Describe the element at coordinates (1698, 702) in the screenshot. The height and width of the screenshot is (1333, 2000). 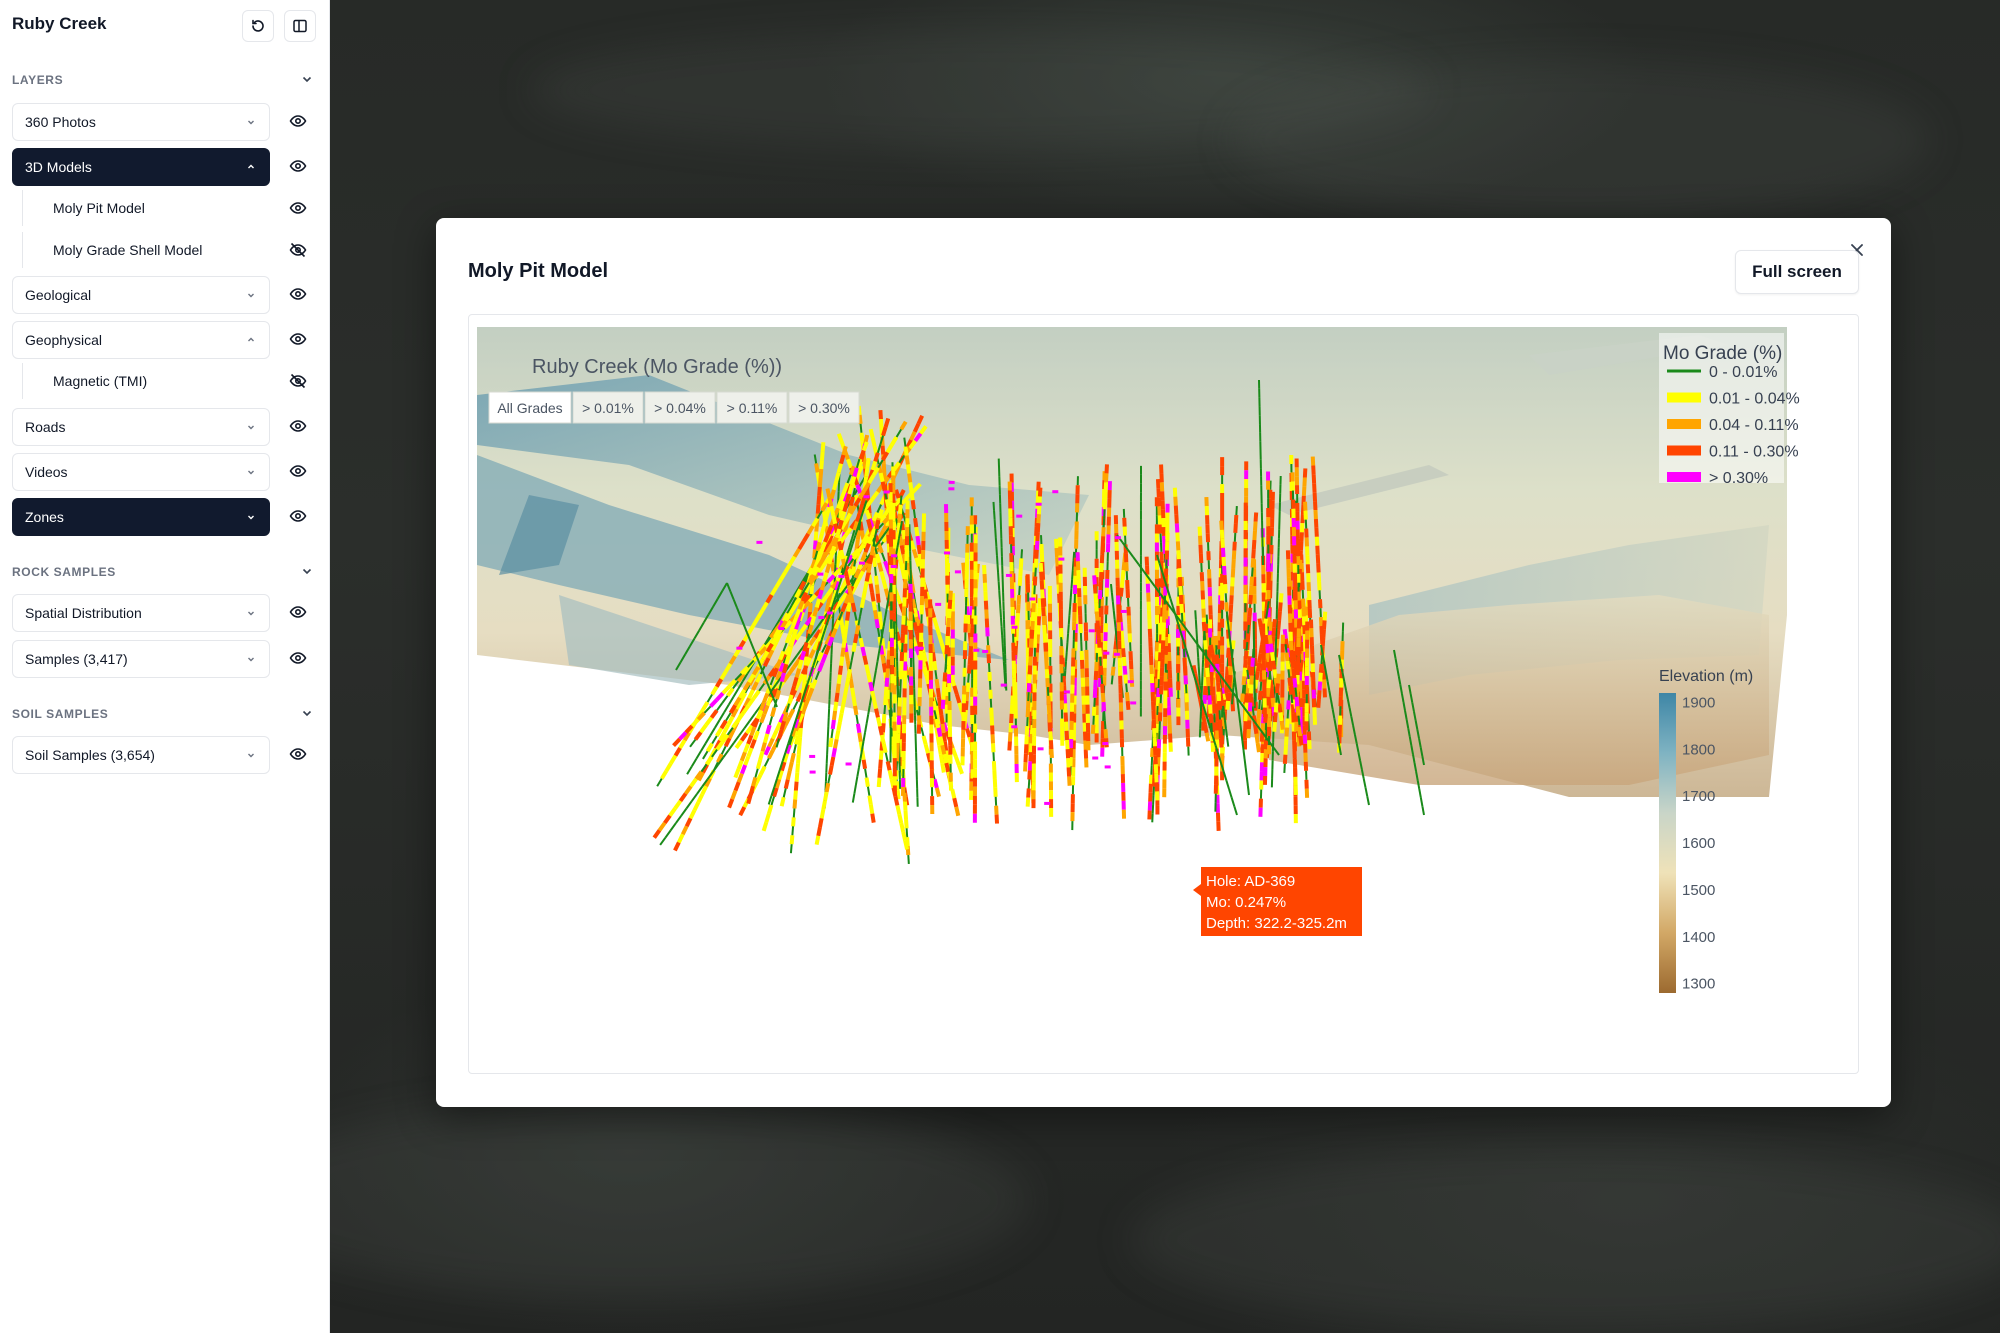
I see `colorbar-tick-label: 1900` at that location.